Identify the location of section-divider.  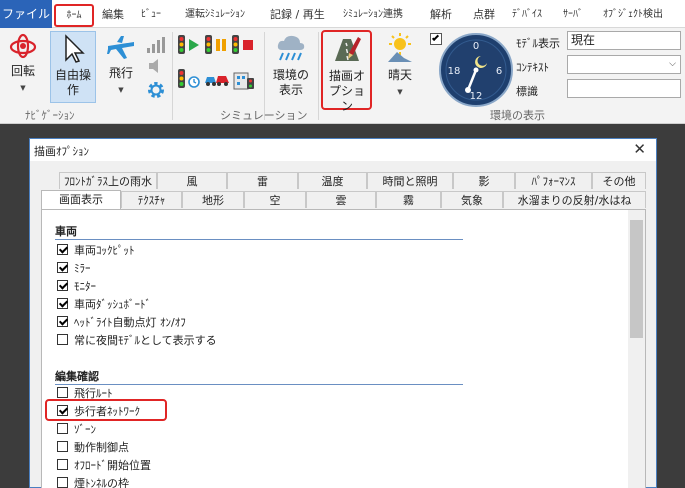
(259, 384).